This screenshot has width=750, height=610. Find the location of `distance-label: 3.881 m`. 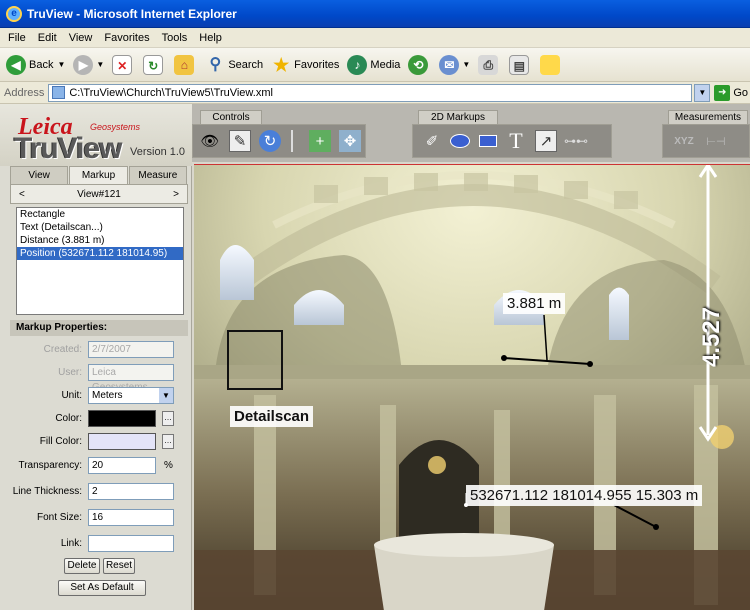

distance-label: 3.881 m is located at coordinates (534, 303).